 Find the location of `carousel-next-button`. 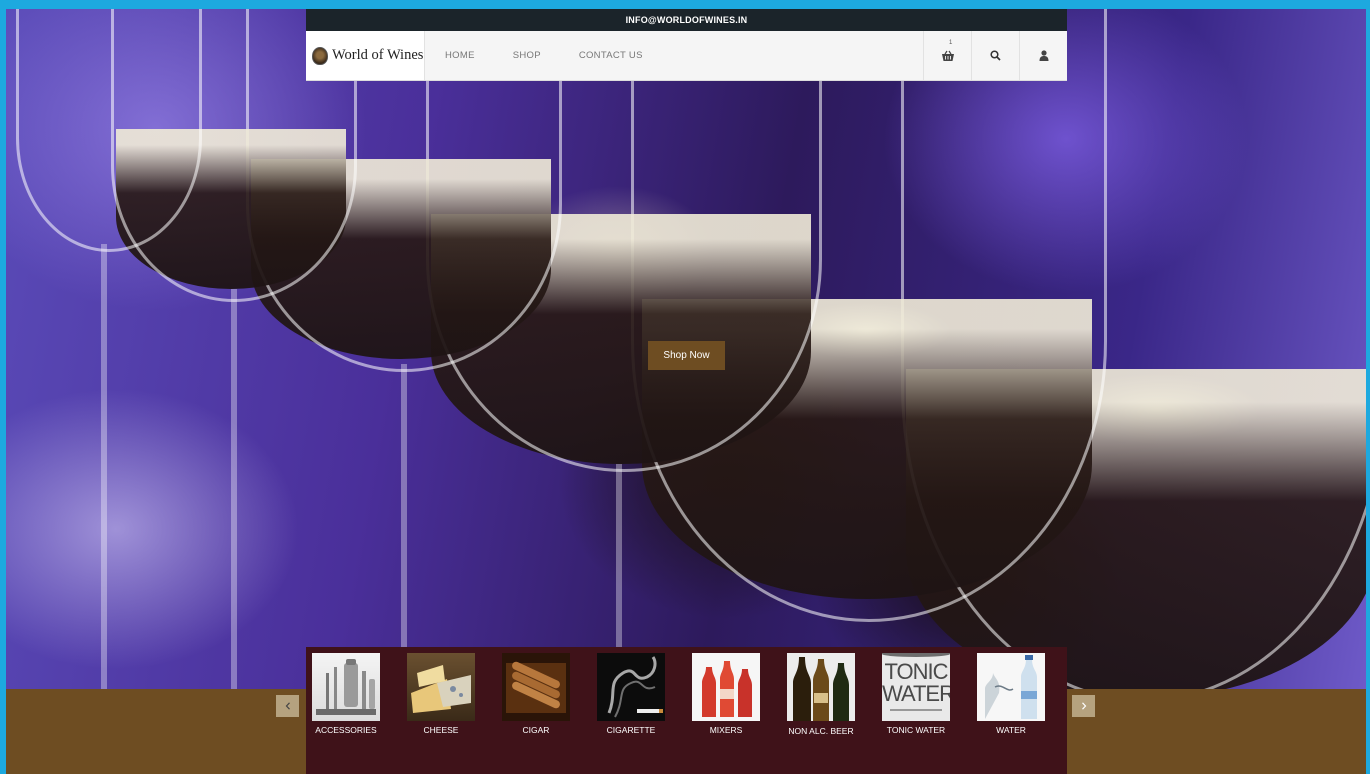

carousel-next-button is located at coordinates (1083, 706).